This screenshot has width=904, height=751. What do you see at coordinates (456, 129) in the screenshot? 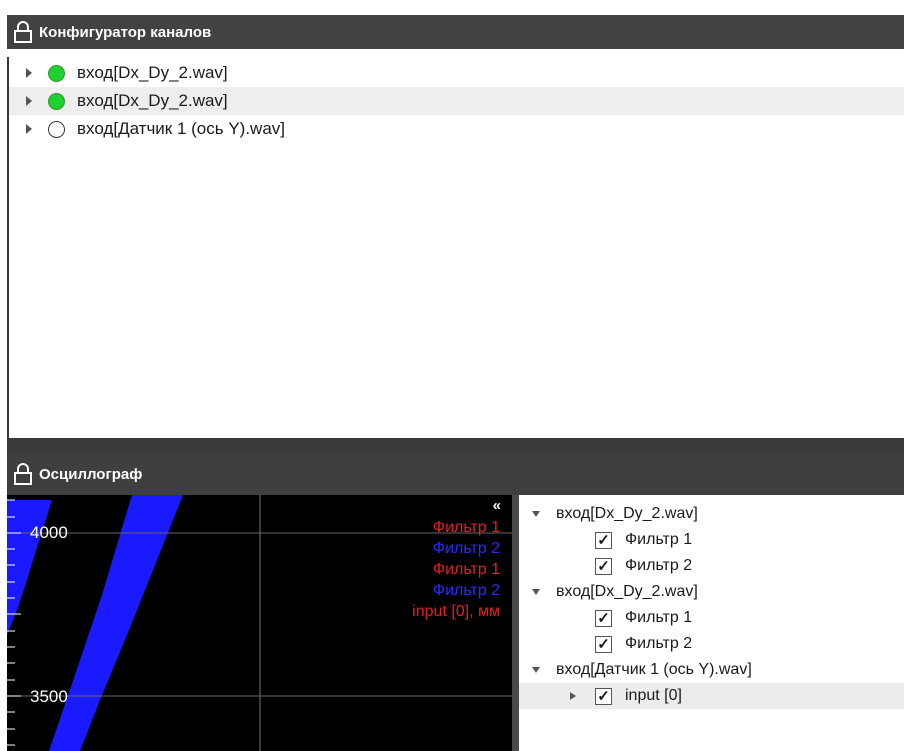
I see `channel-item: вход[Датчик 1 (ось Y).wav]` at bounding box center [456, 129].